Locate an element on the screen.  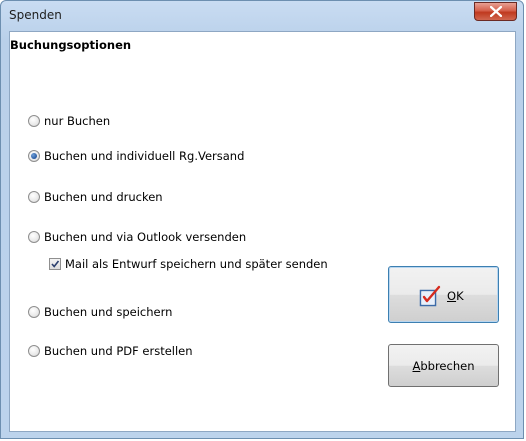
option-label: nur Buchen is located at coordinates (77, 121).